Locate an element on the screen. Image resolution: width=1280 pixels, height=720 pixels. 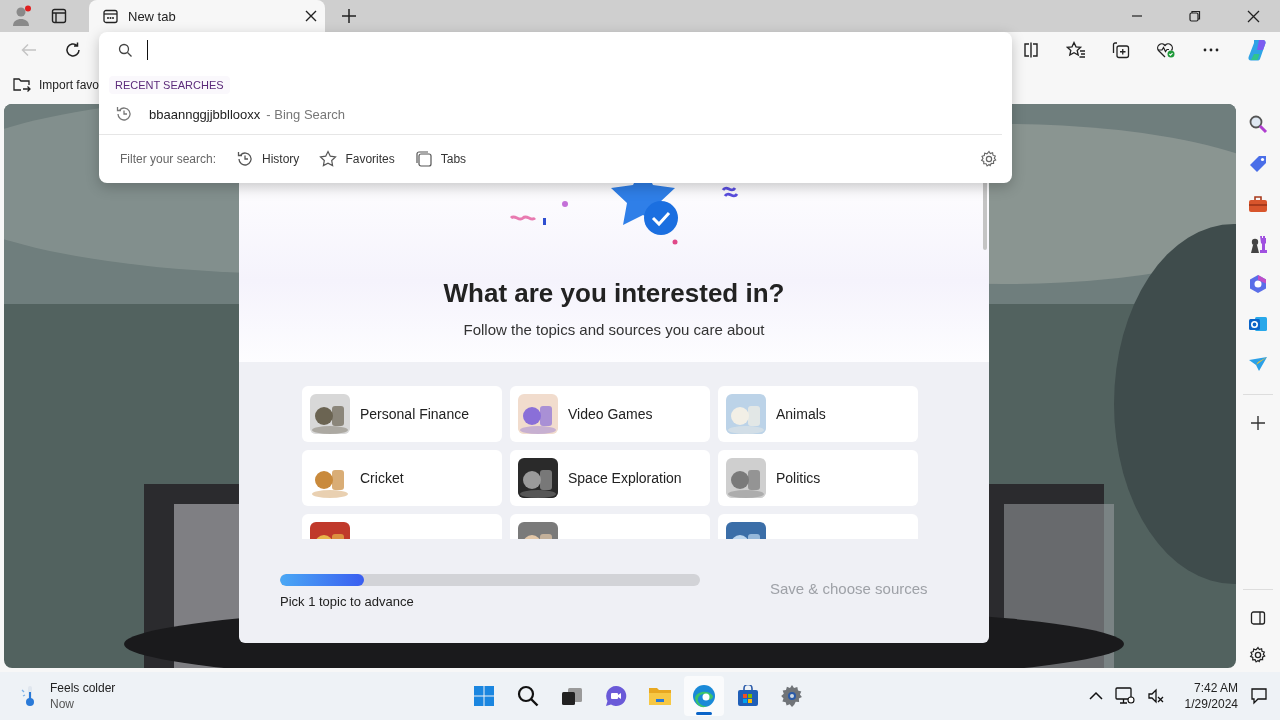
edge-browser-icon is located at coordinates (704, 696).